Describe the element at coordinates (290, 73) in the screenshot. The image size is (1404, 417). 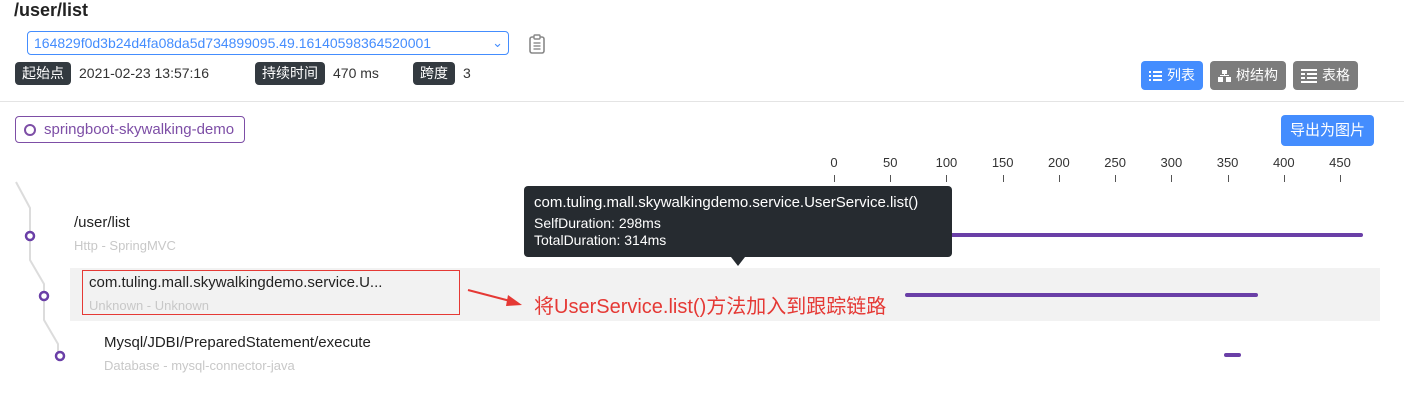
I see `duration-label: 持续时间` at that location.